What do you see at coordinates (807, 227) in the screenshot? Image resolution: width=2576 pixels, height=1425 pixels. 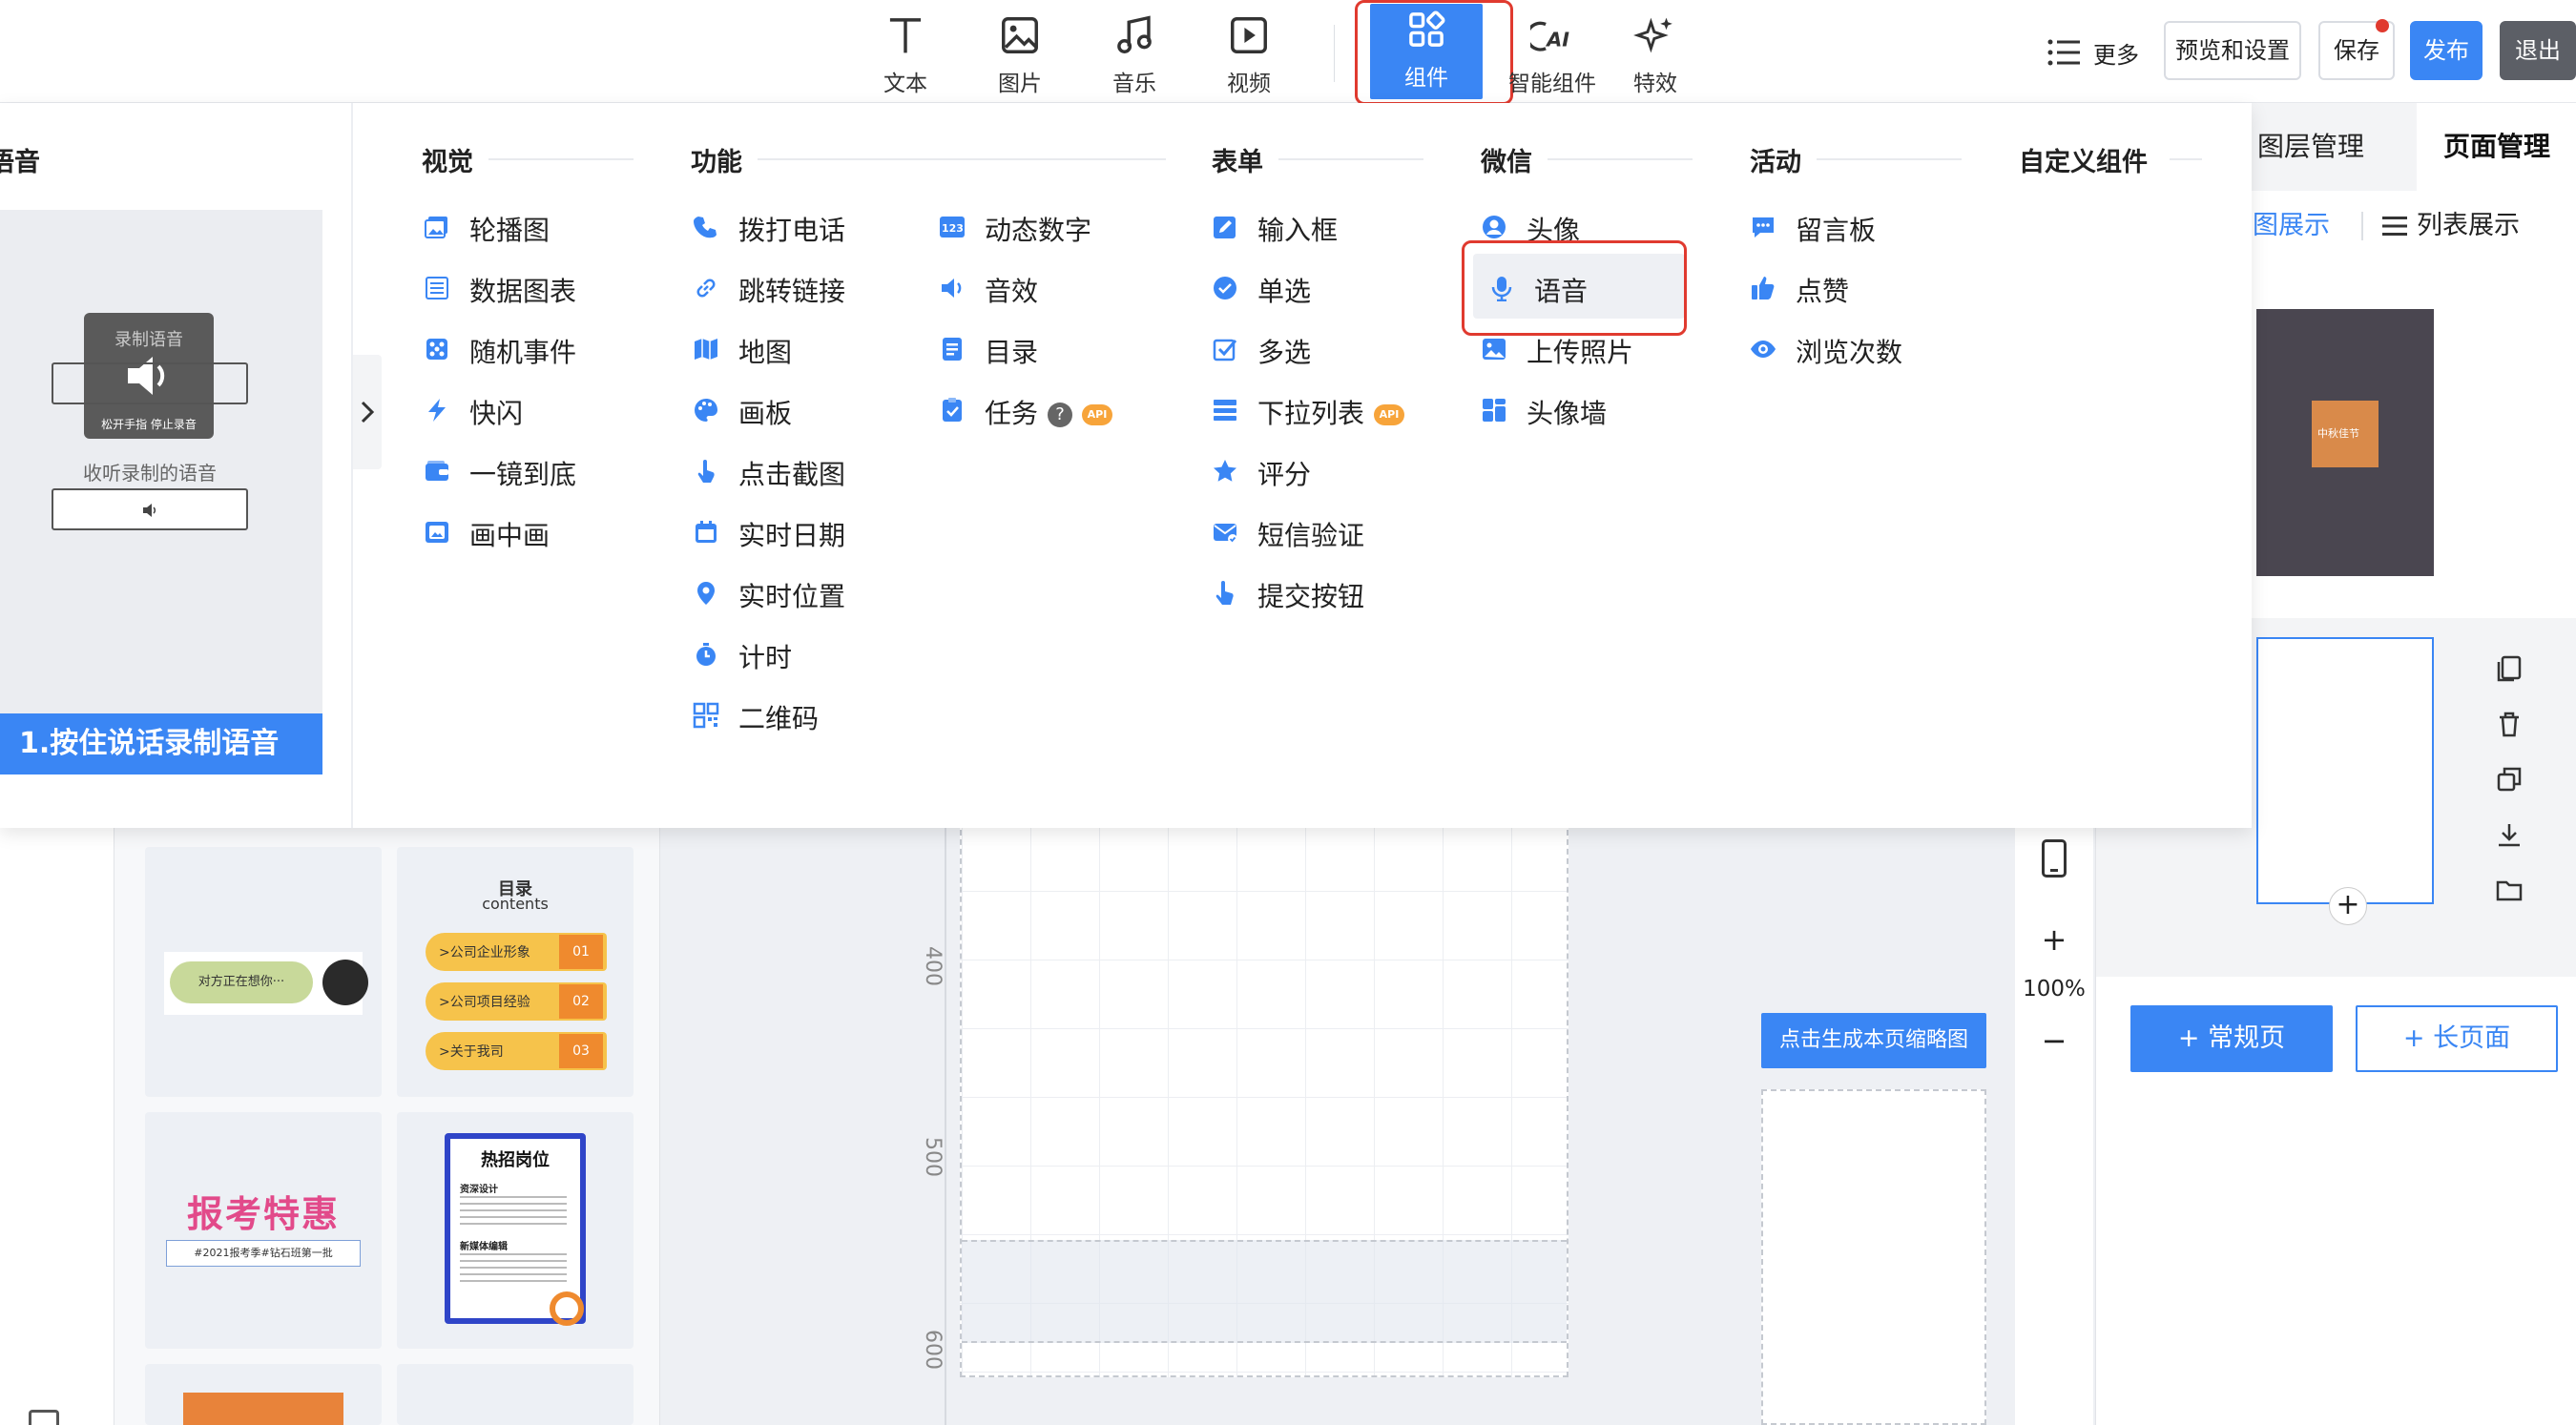 I see `component-phone-call: 拨打电话` at bounding box center [807, 227].